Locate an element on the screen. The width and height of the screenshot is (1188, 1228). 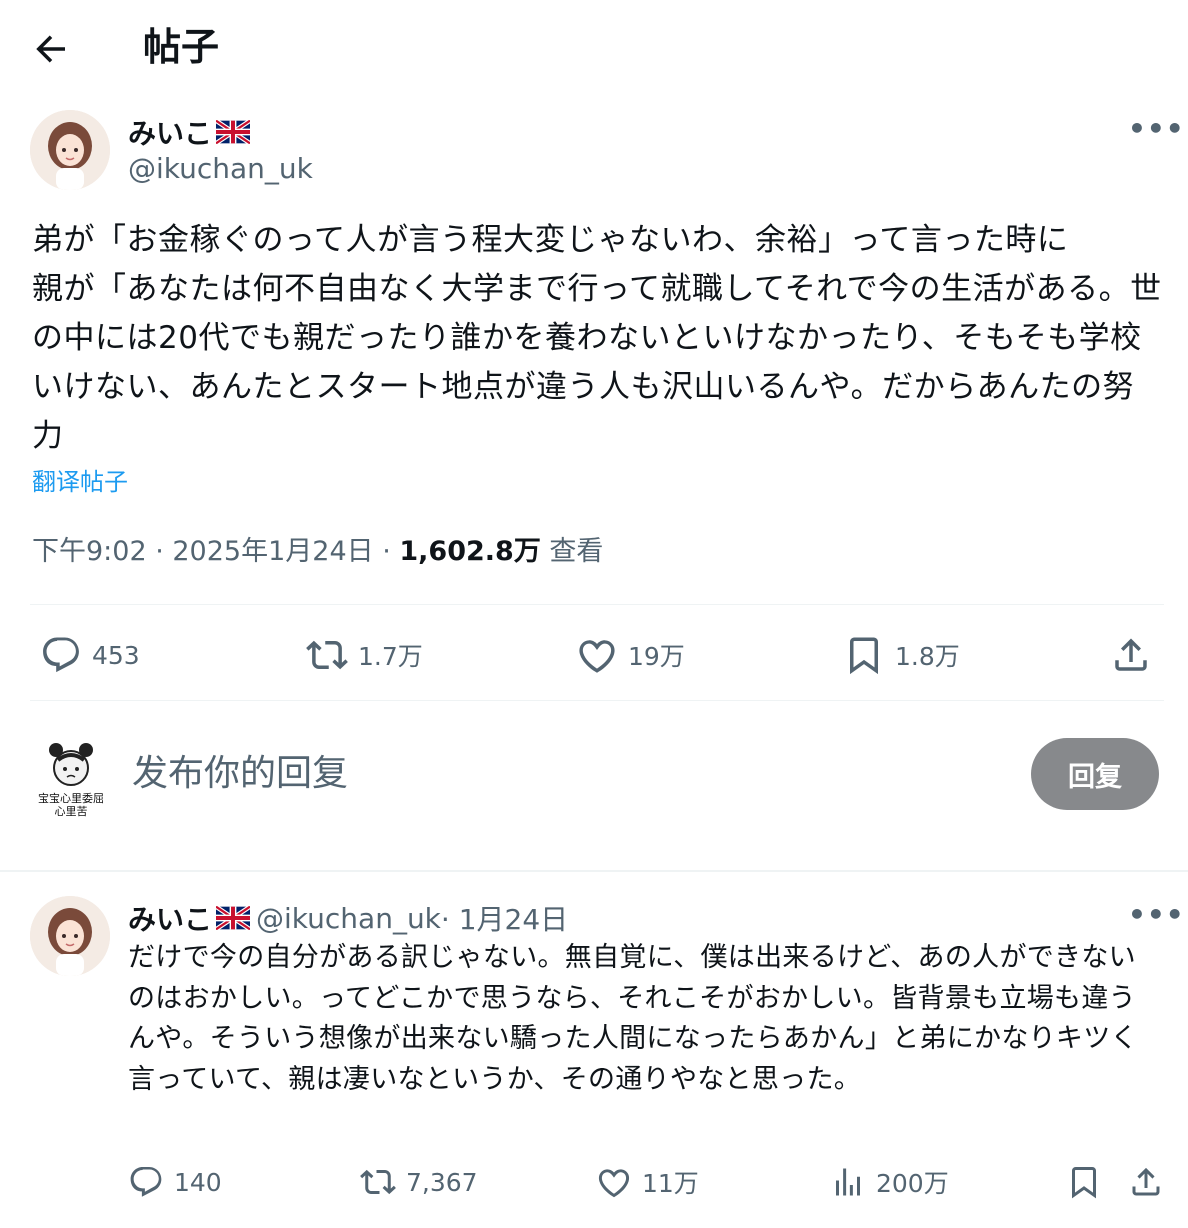
author-name-row: みいこ is located at coordinates (189, 132).